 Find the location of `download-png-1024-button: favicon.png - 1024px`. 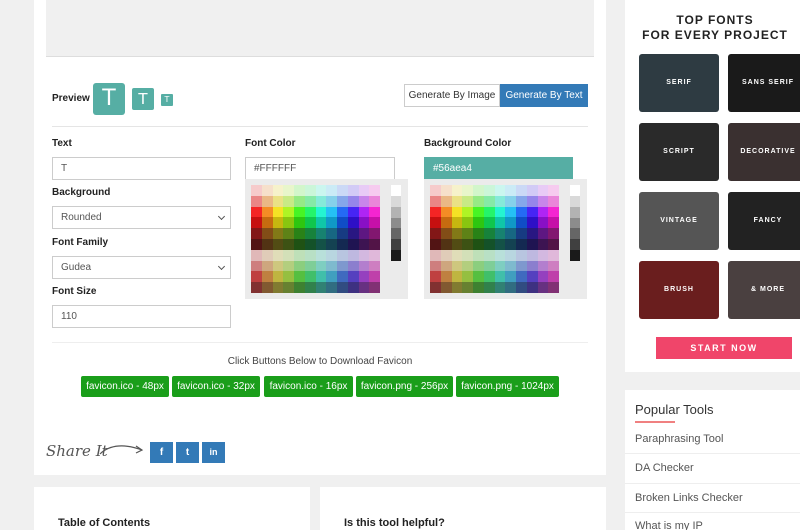

download-png-1024-button: favicon.png - 1024px is located at coordinates (507, 386).